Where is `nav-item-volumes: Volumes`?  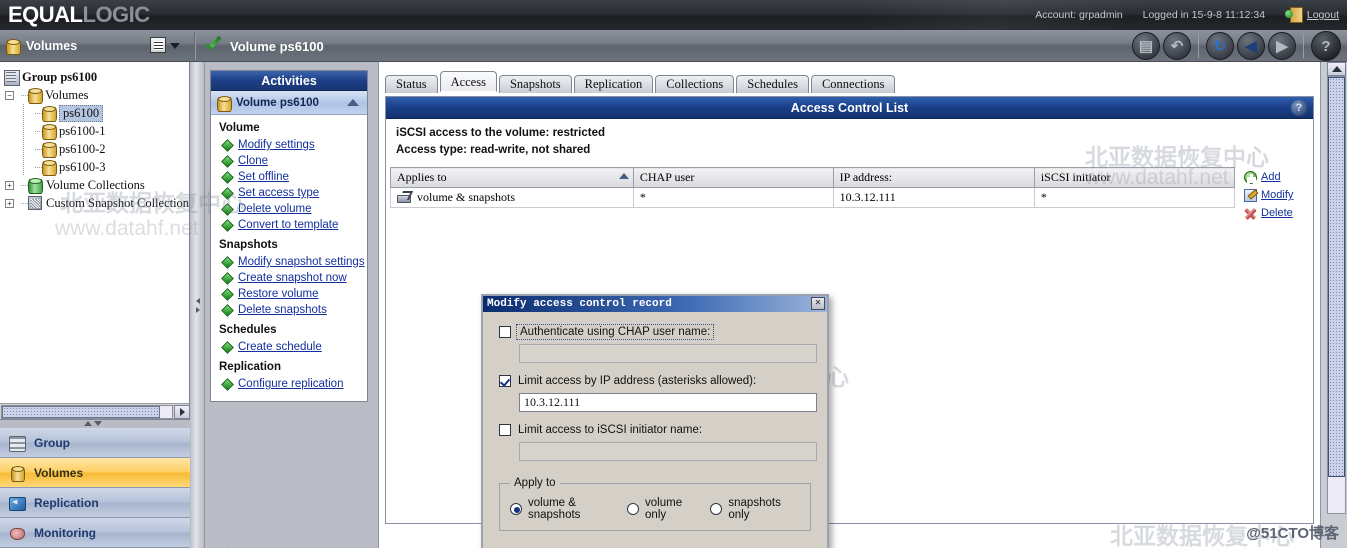
nav-item-volumes: Volumes is located at coordinates (95, 473).